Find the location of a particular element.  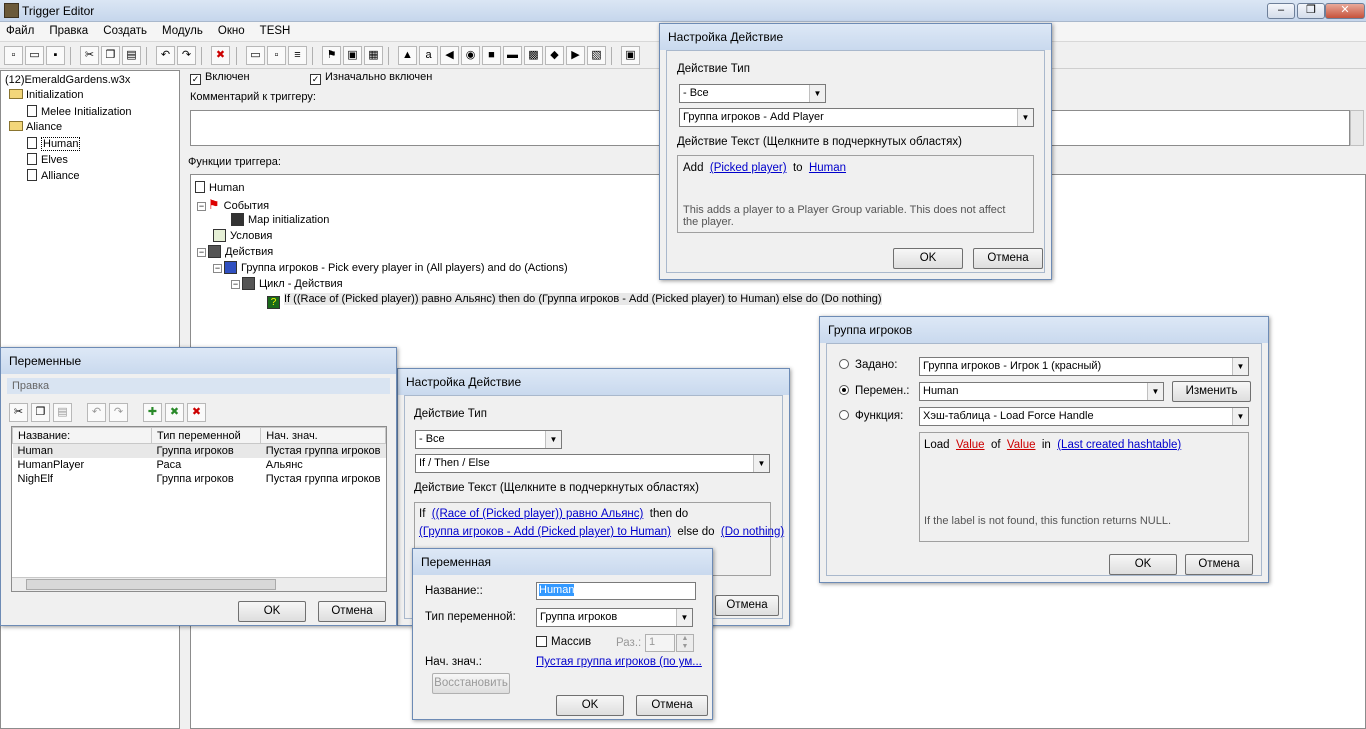

new-trigger-icon: ▫ is located at coordinates (276, 55).